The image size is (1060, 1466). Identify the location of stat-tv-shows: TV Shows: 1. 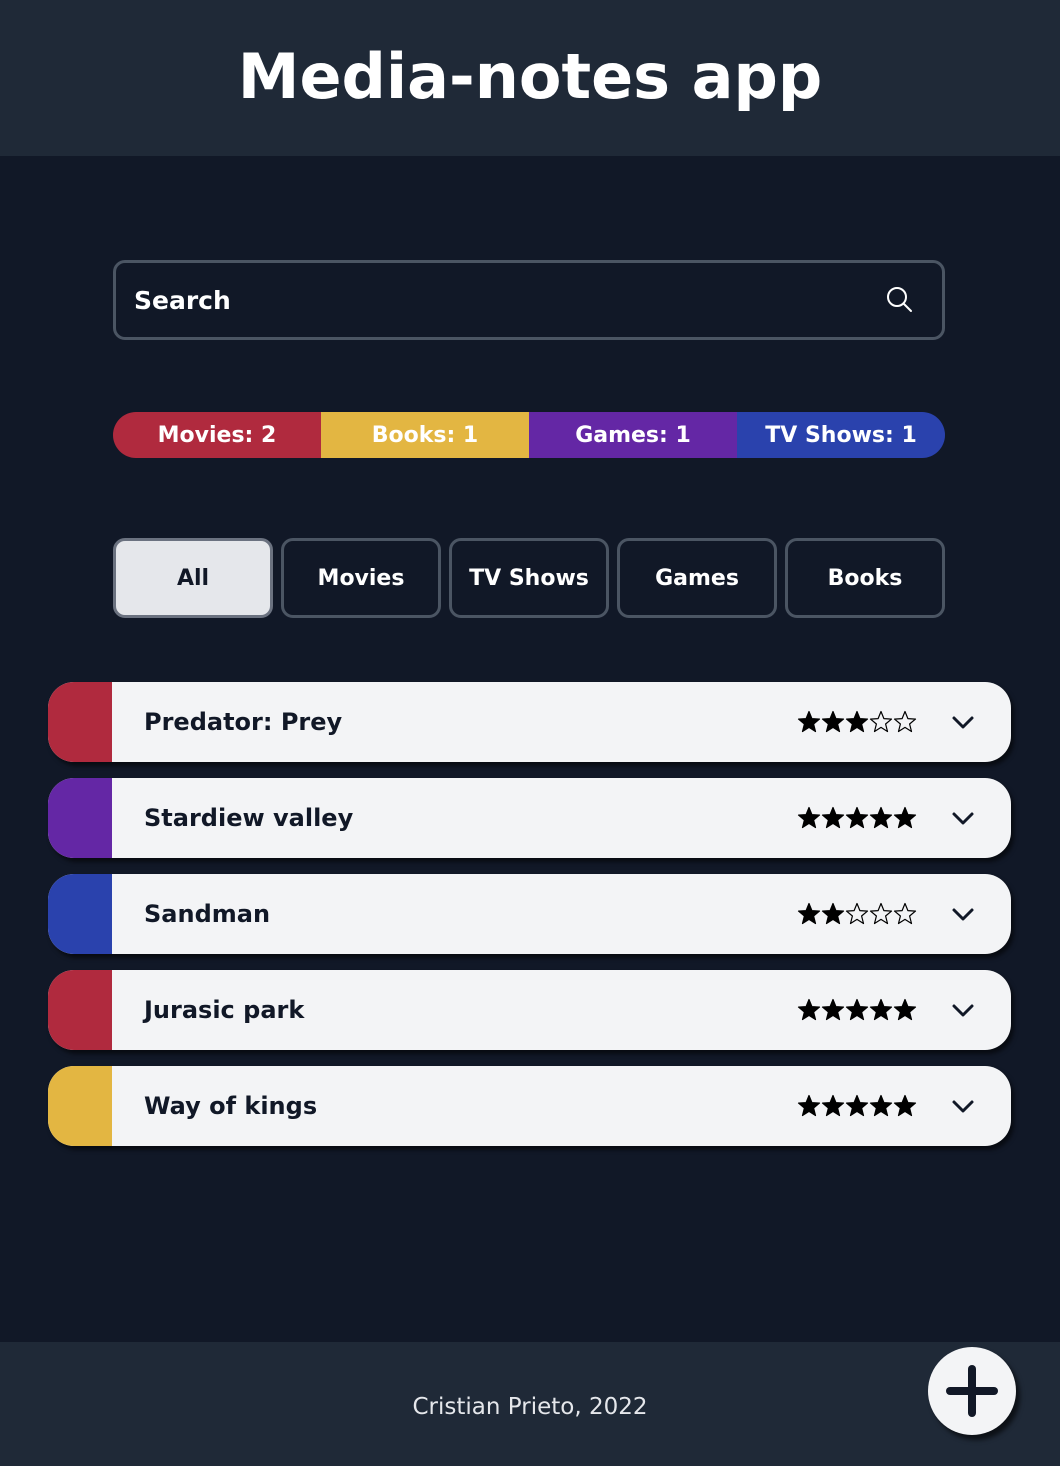
(841, 435).